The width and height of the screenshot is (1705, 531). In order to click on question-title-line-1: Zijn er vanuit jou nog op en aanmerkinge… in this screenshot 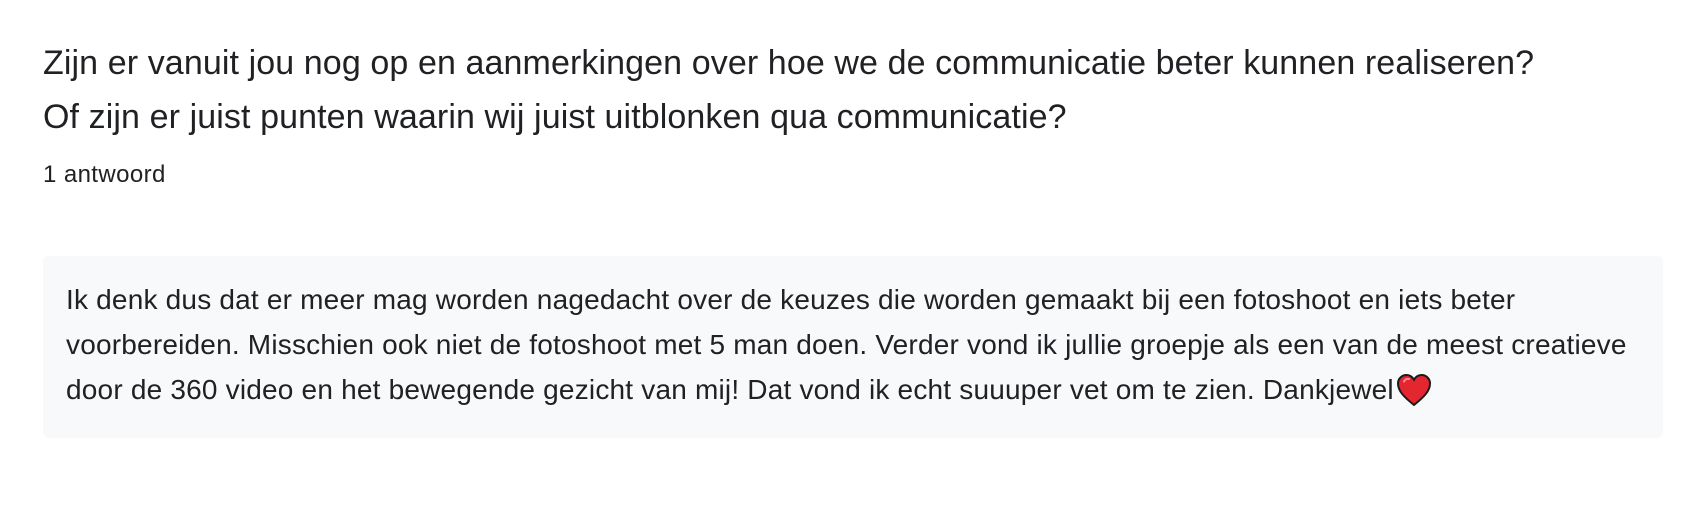, I will do `click(789, 63)`.